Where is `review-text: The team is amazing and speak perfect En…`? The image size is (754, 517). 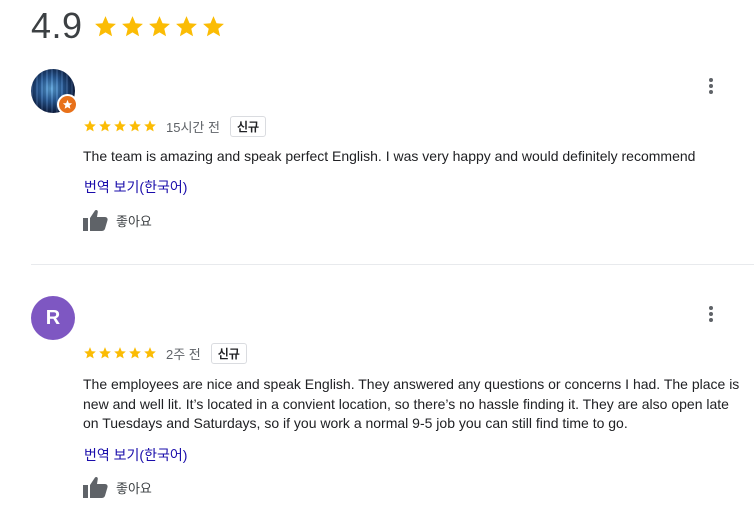
review-text: The team is amazing and speak perfect En… is located at coordinates (389, 156).